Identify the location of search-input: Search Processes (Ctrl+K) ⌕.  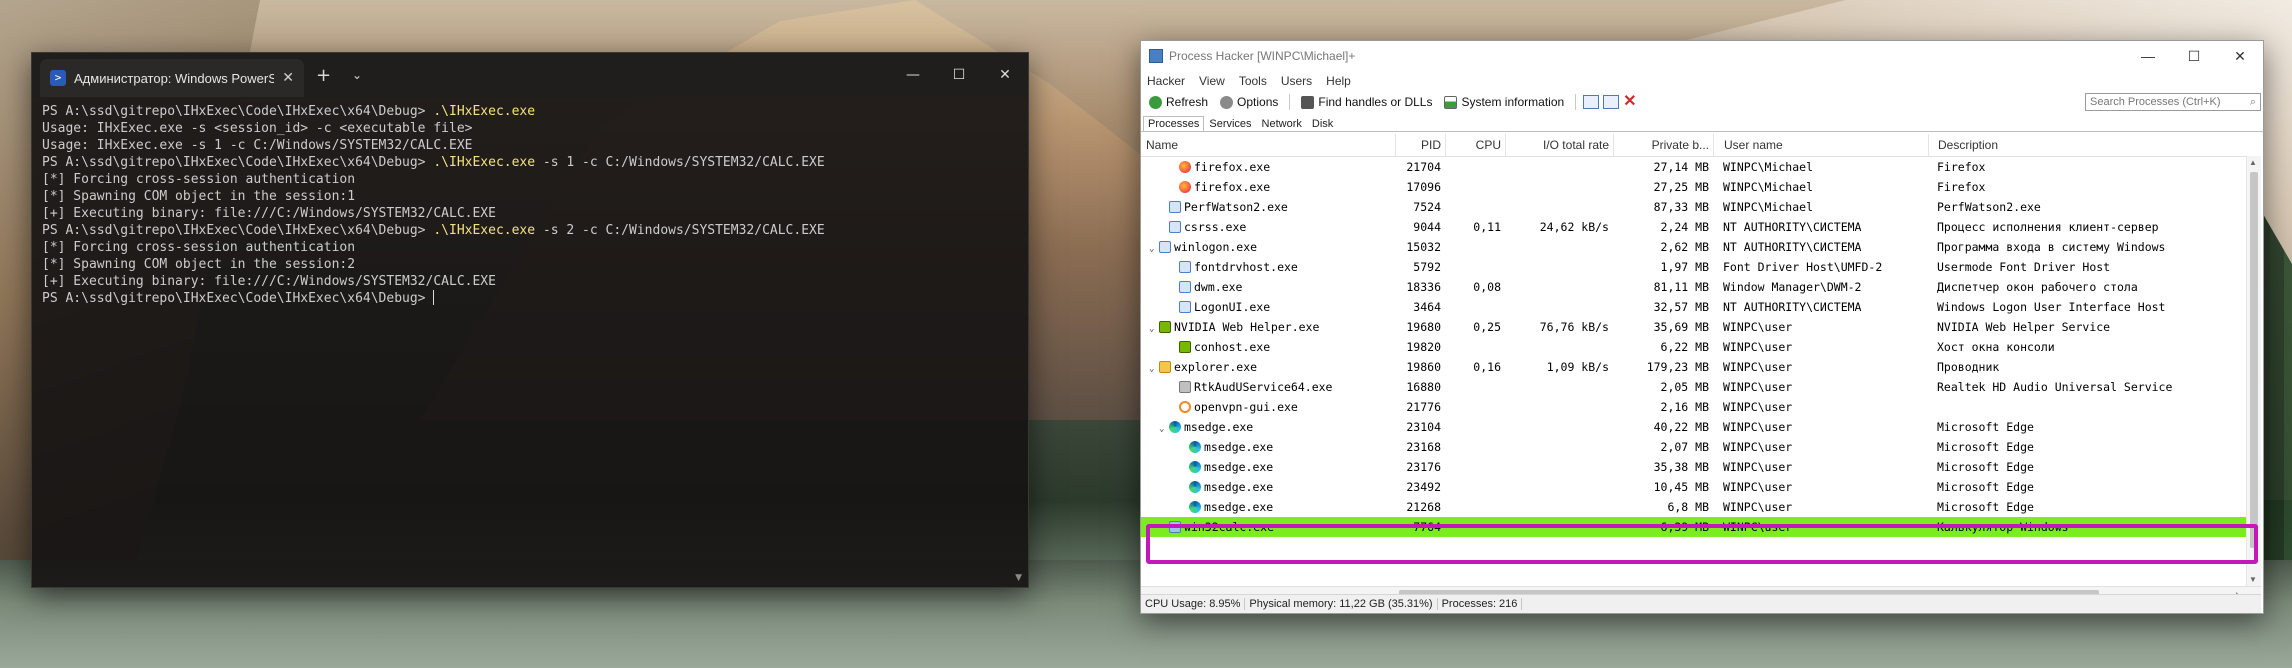
(2173, 102).